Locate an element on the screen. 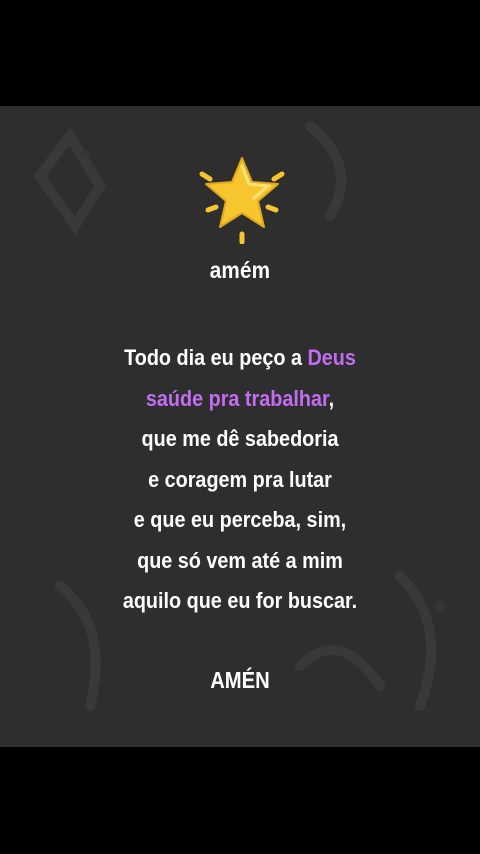 The image size is (480, 854). highlight-deus: Deus is located at coordinates (331, 357).